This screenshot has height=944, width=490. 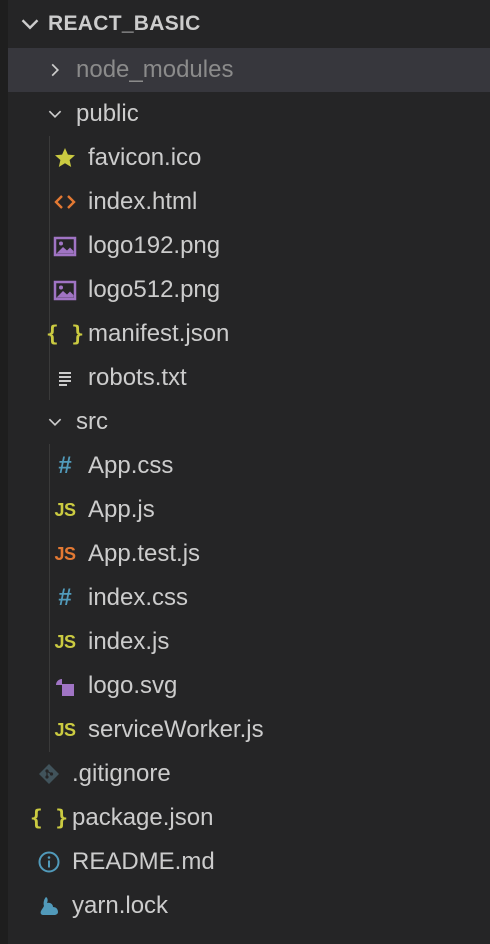 I want to click on tree-item-app-js: JS App.js, so click(x=249, y=510).